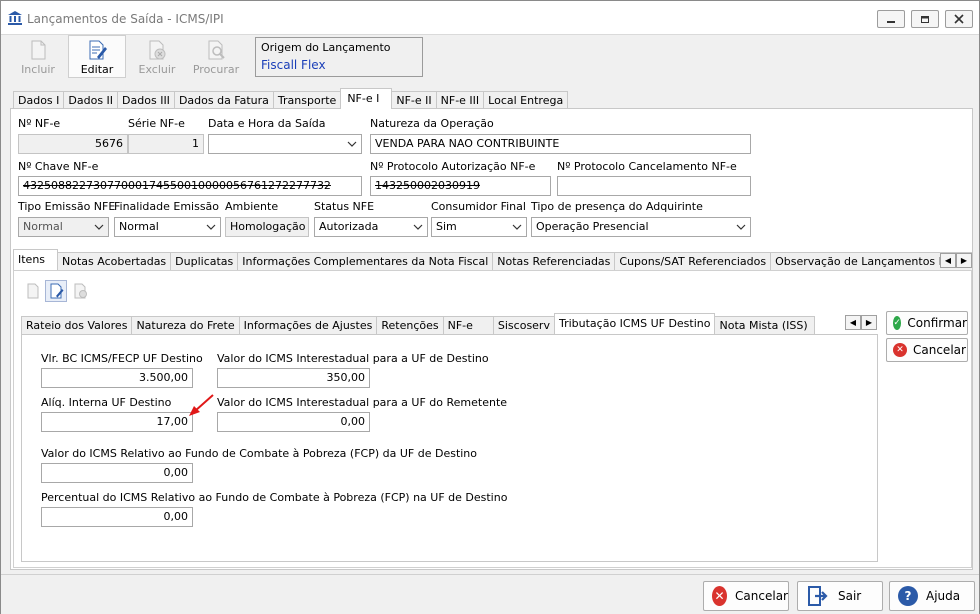 Image resolution: width=980 pixels, height=614 pixels. Describe the element at coordinates (15, 18) in the screenshot. I see `bank-icon` at that location.